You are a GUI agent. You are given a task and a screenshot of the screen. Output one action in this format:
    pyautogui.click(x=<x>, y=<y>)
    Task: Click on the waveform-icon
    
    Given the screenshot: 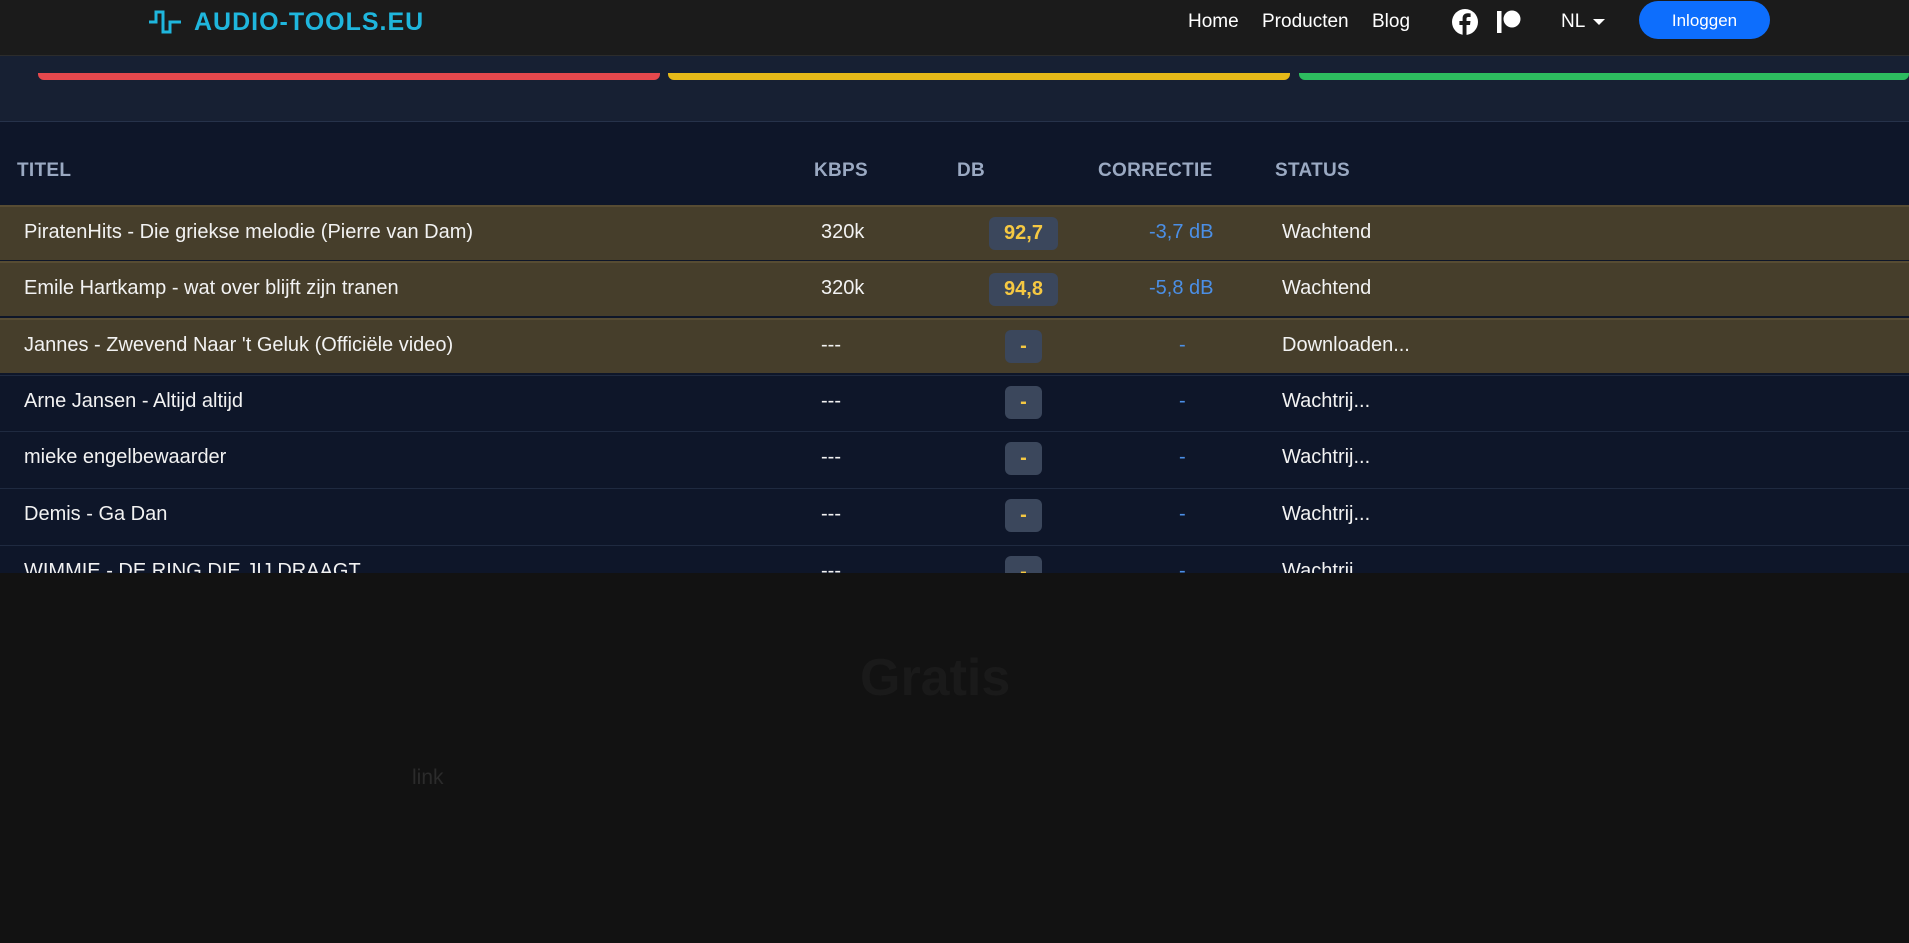 What is the action you would take?
    pyautogui.click(x=165, y=22)
    